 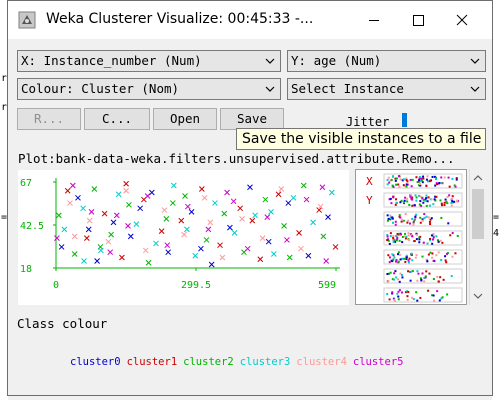 What do you see at coordinates (185, 119) in the screenshot?
I see `open-button: Open` at bounding box center [185, 119].